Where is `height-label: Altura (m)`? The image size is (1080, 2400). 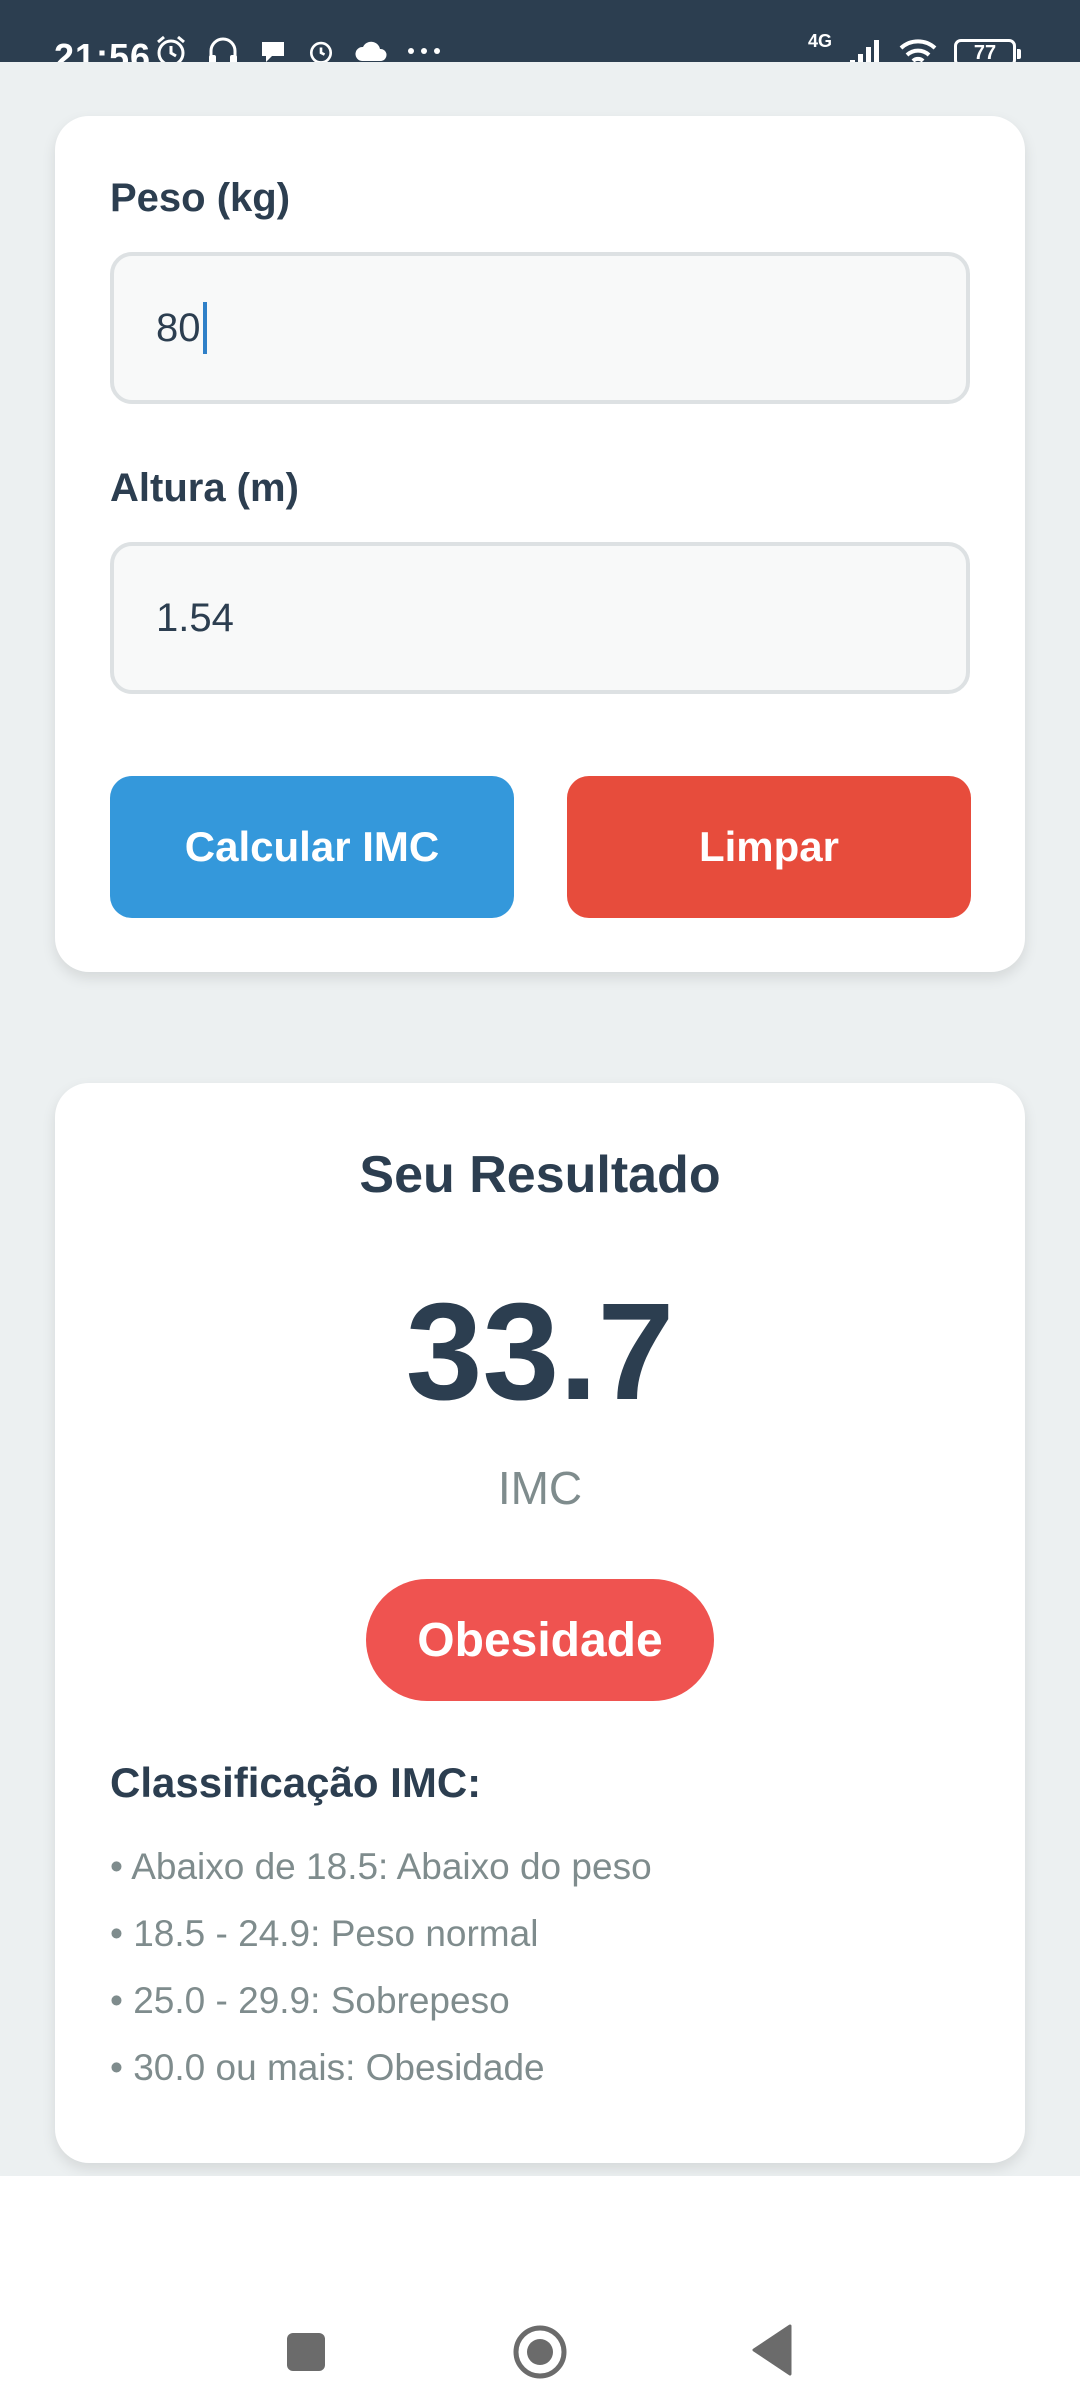
height-label: Altura (m) is located at coordinates (204, 488).